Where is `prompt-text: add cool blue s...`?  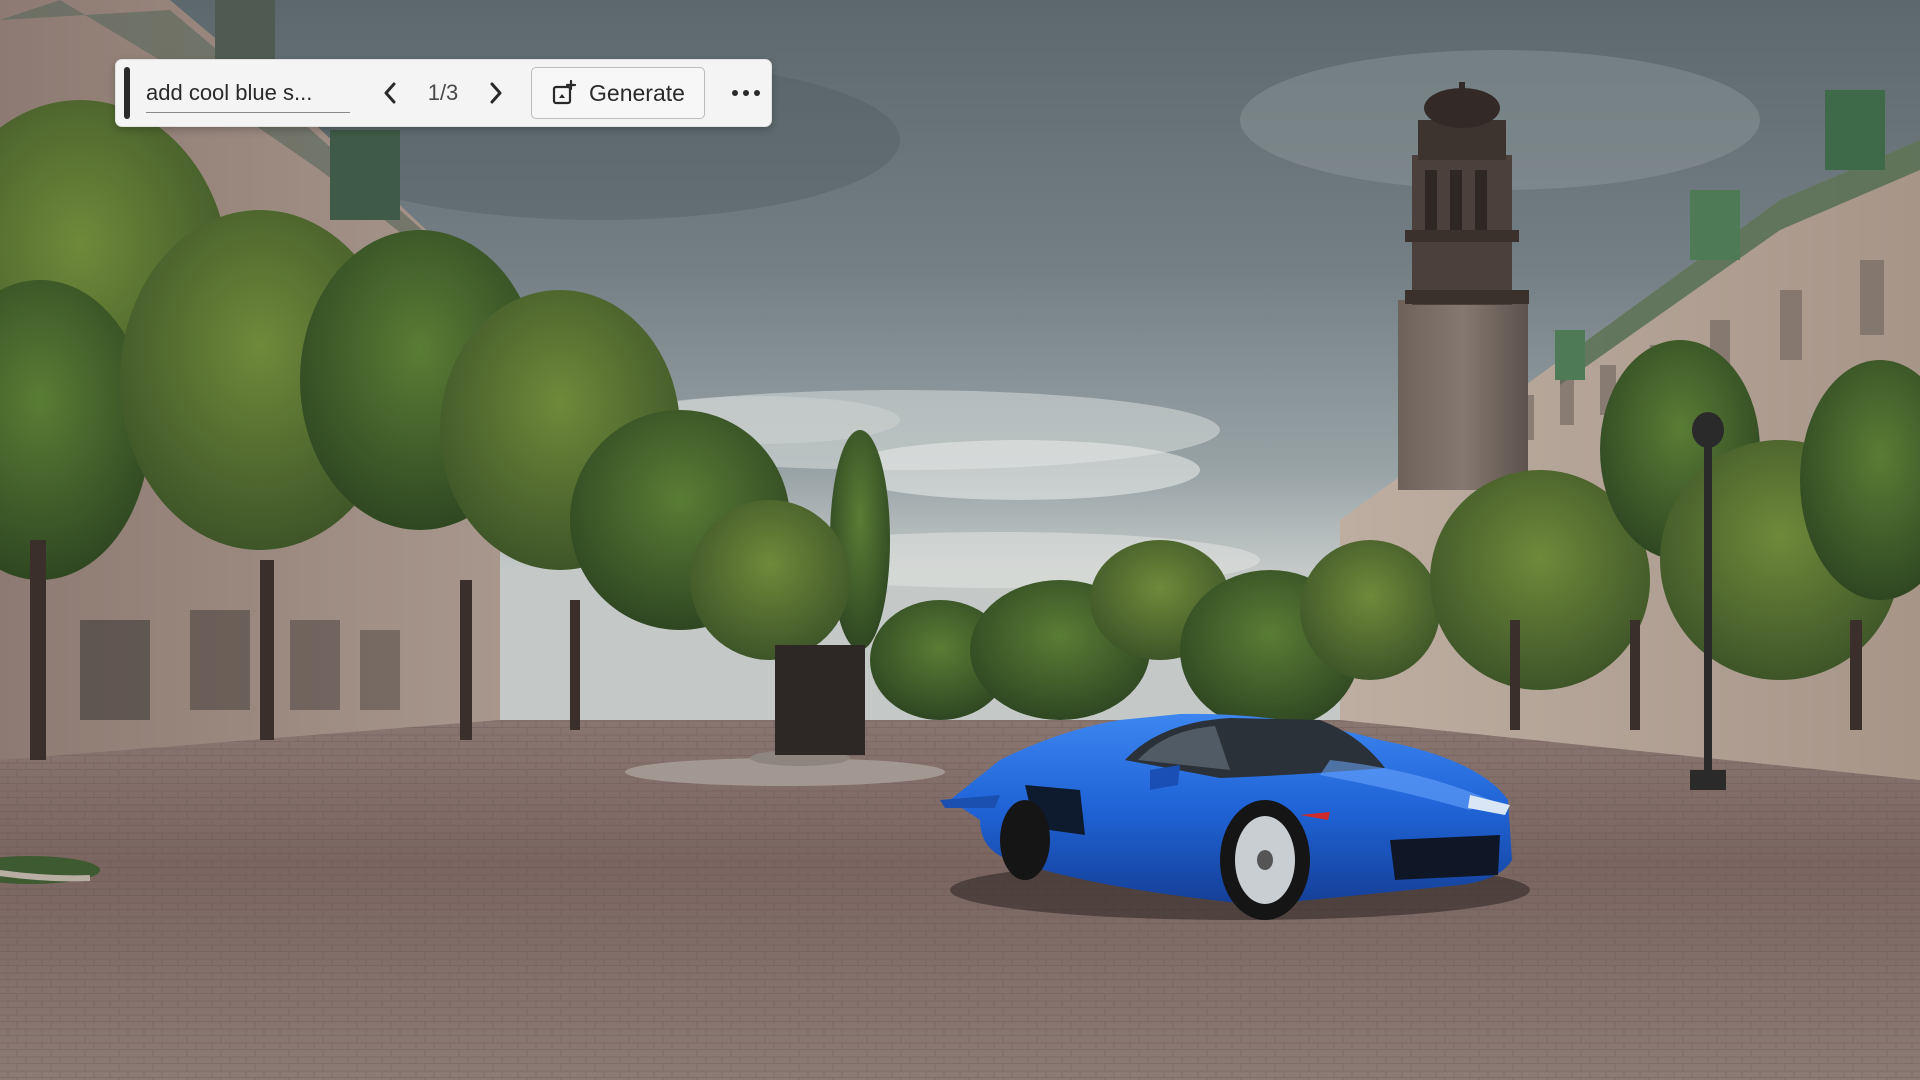
prompt-text: add cool blue s... is located at coordinates (229, 93).